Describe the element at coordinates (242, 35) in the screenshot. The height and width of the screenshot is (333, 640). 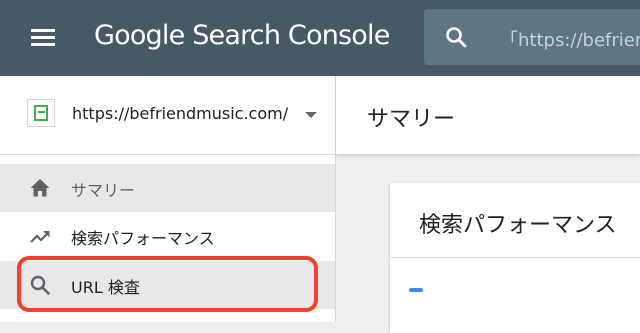
I see `product-logo: Google Search Console` at that location.